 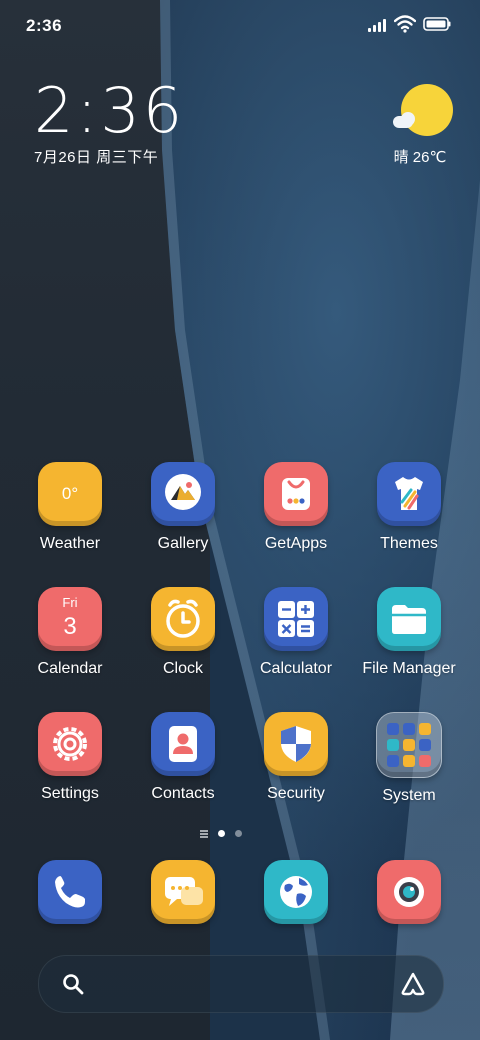 I want to click on app-label: Settings, so click(x=70, y=793).